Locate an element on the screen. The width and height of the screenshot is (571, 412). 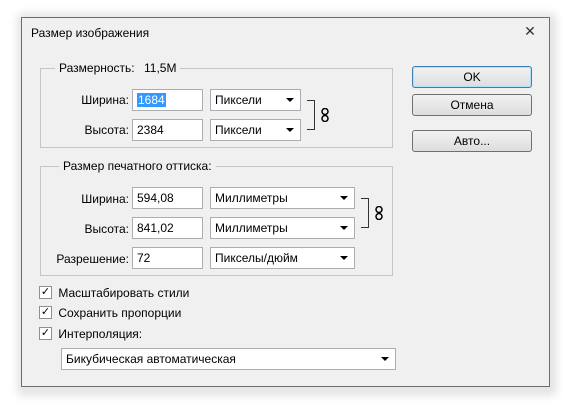
scale-styles-option: ✓ Масштабировать стили is located at coordinates (114, 293).